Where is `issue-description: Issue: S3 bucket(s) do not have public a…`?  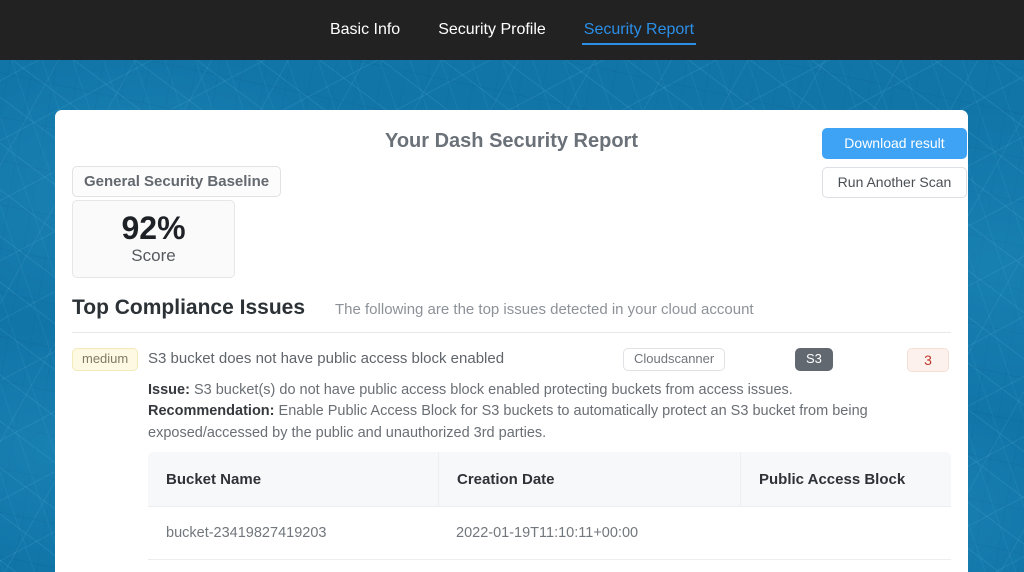
issue-description: Issue: S3 bucket(s) do not have public a… is located at coordinates (513, 412).